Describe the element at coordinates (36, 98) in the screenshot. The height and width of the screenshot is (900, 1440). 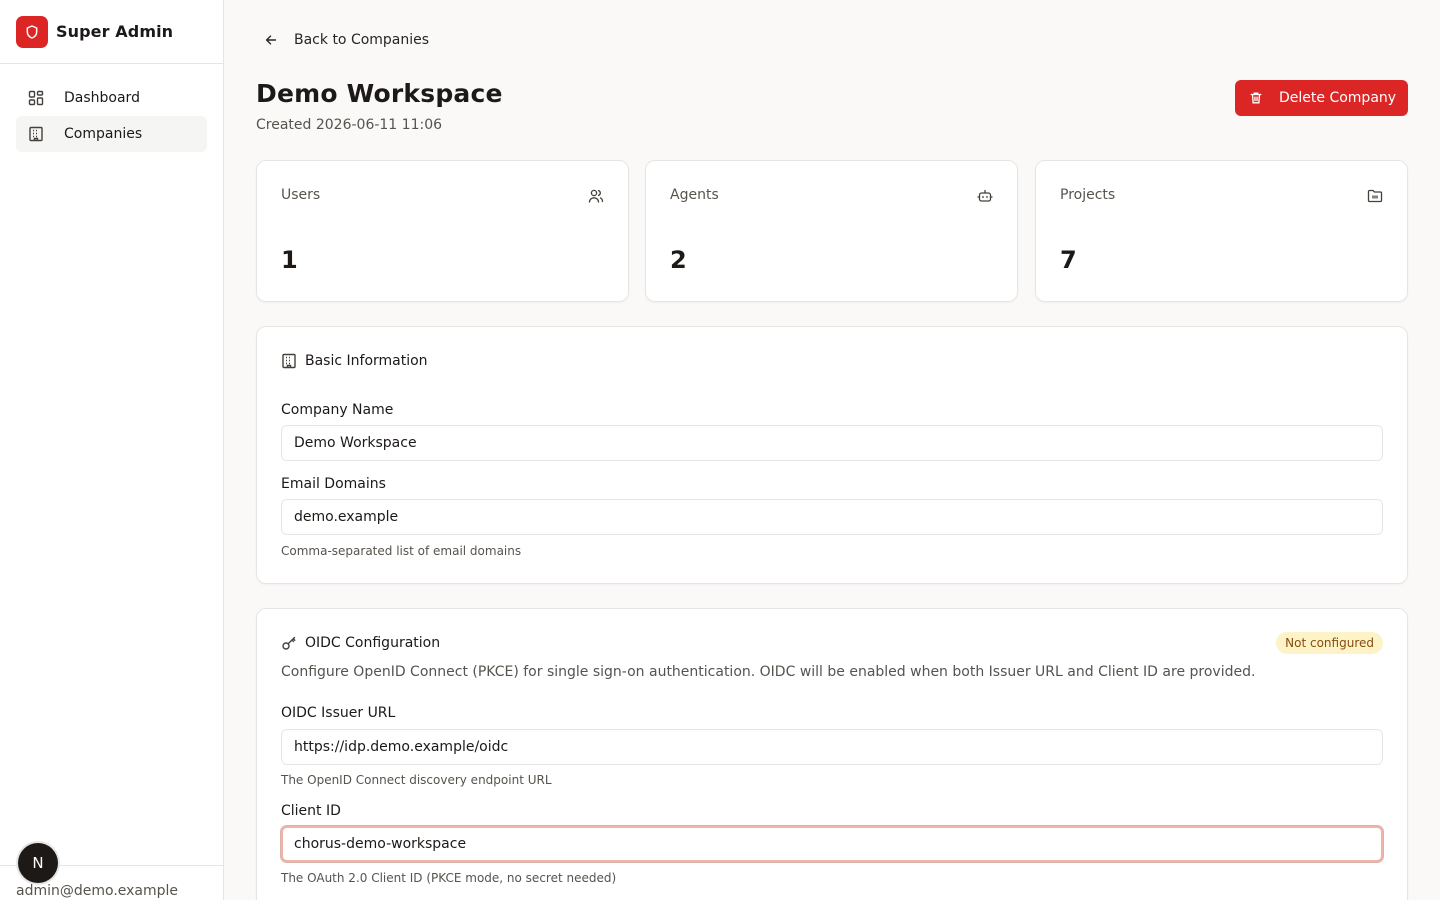
I see `dashboard-grid-icon` at that location.